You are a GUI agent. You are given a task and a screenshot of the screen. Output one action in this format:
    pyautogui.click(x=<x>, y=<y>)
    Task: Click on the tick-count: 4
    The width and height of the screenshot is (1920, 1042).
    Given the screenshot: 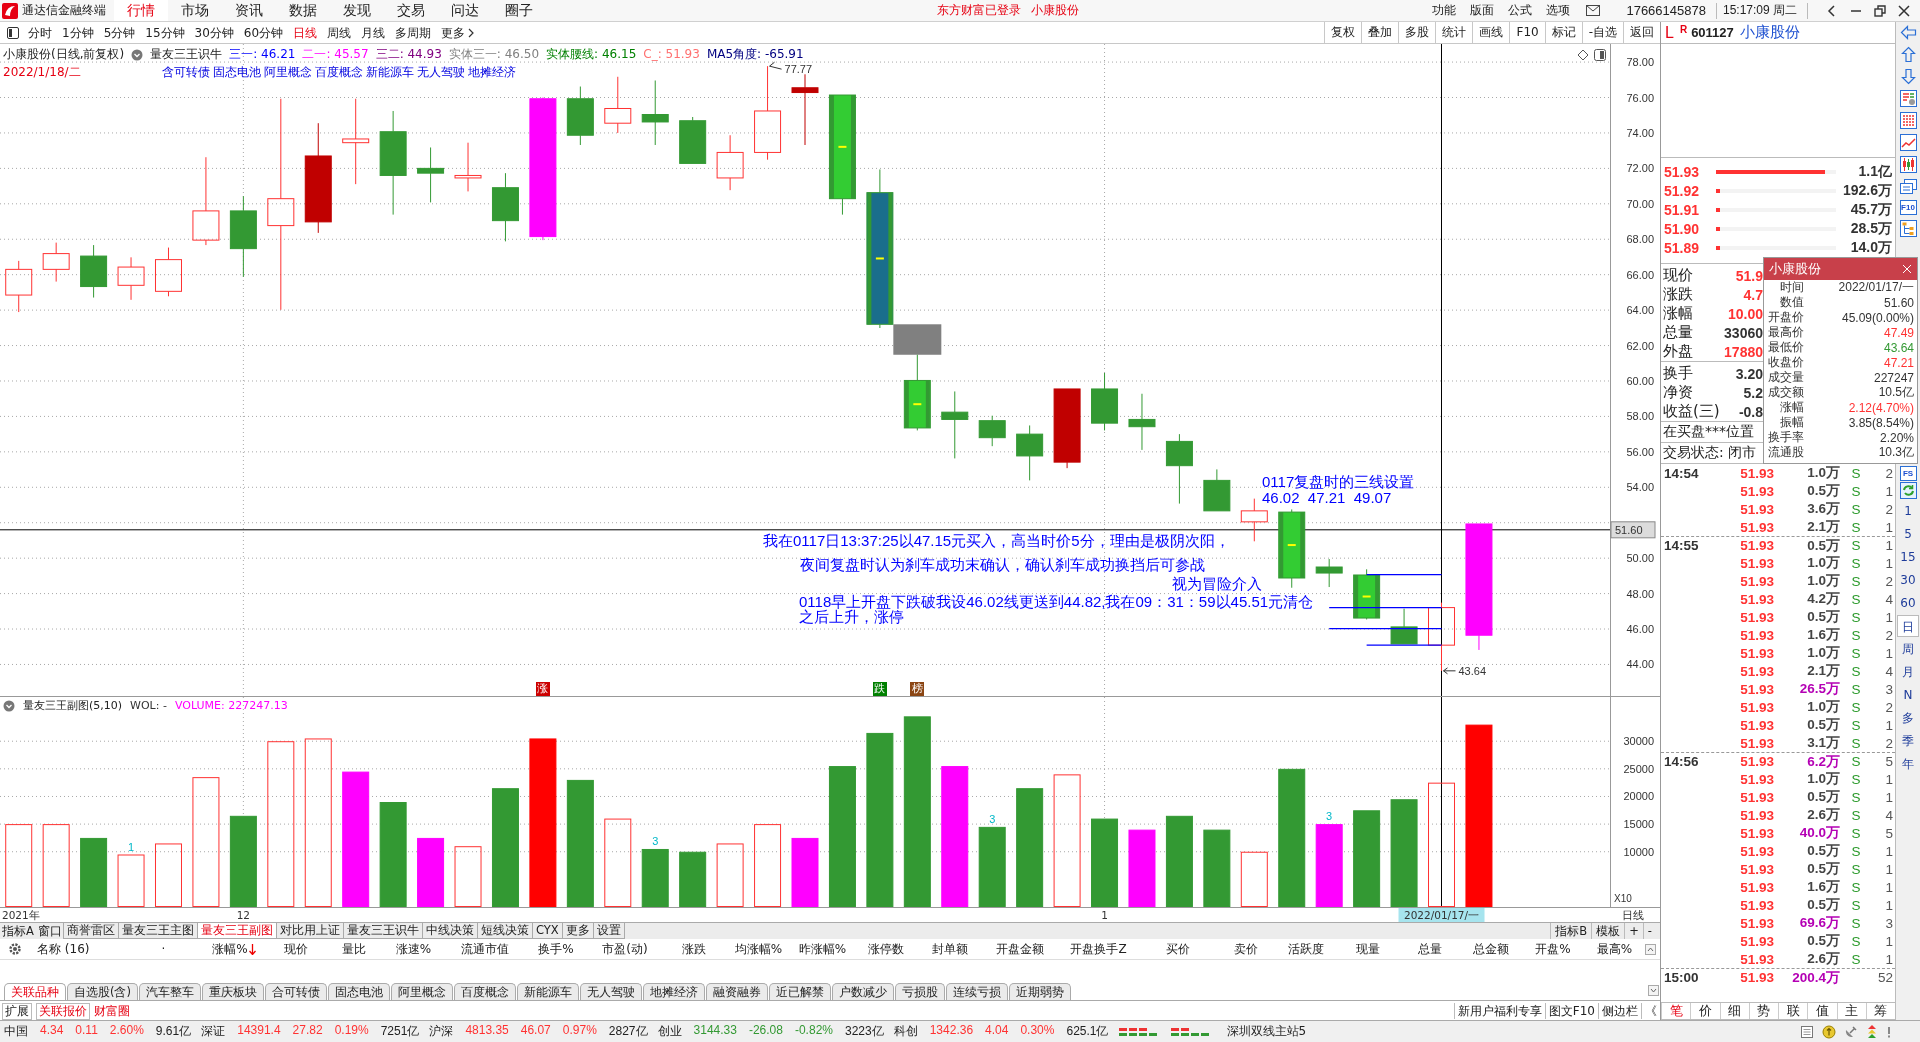 What is the action you would take?
    pyautogui.click(x=1888, y=815)
    